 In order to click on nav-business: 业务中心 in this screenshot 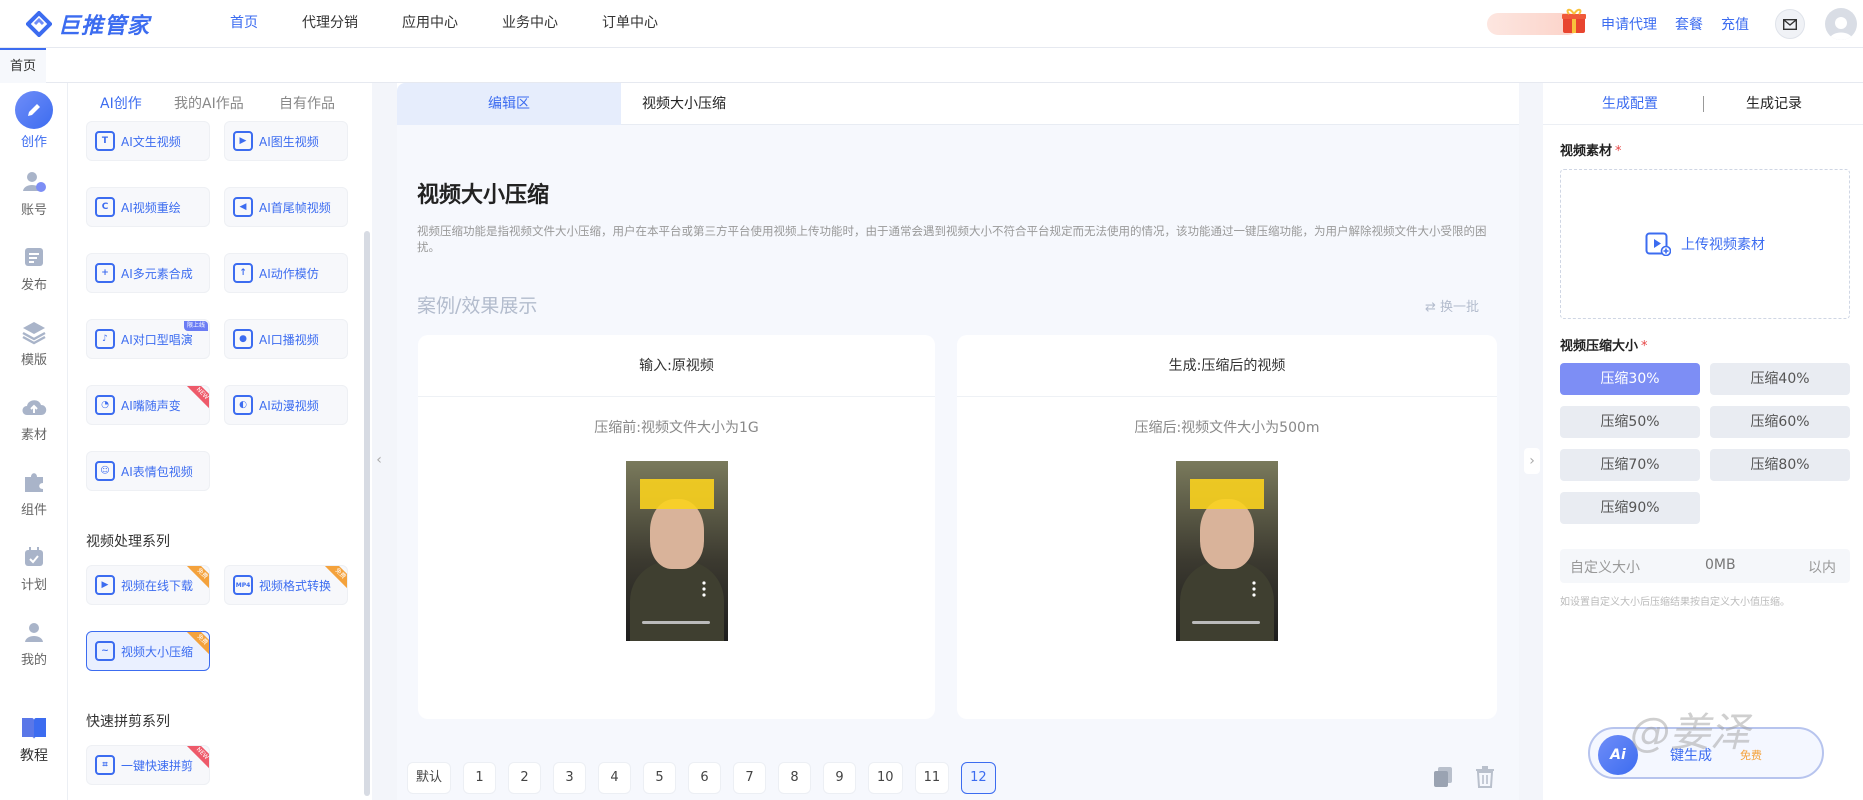, I will do `click(530, 24)`.